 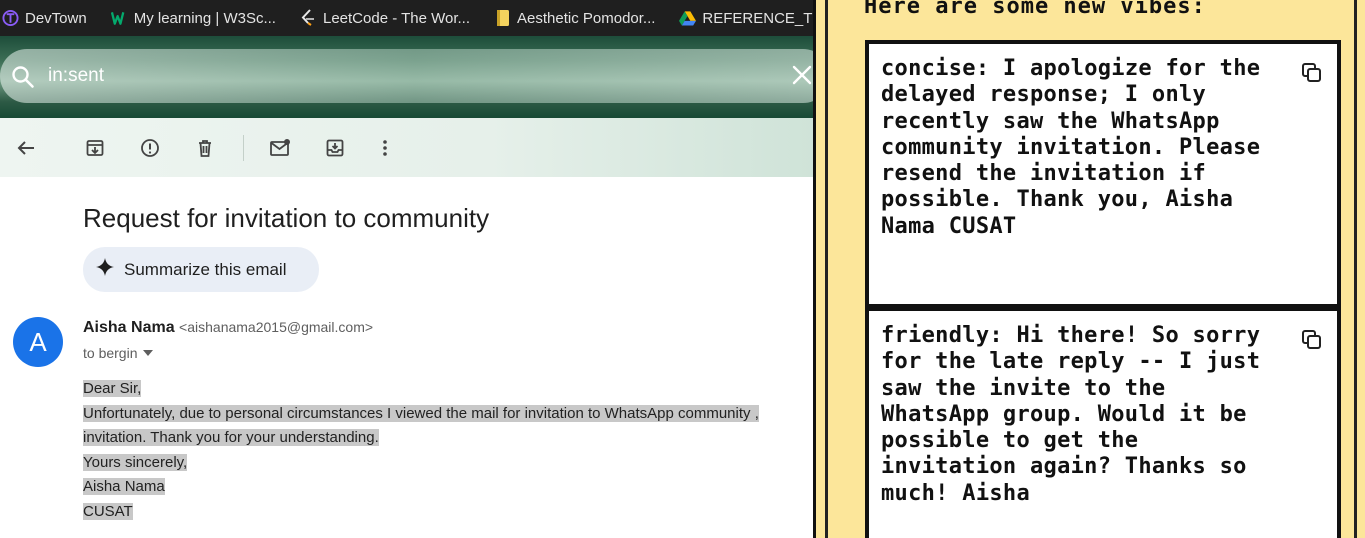 I want to click on chevron-down-icon, so click(x=148, y=353).